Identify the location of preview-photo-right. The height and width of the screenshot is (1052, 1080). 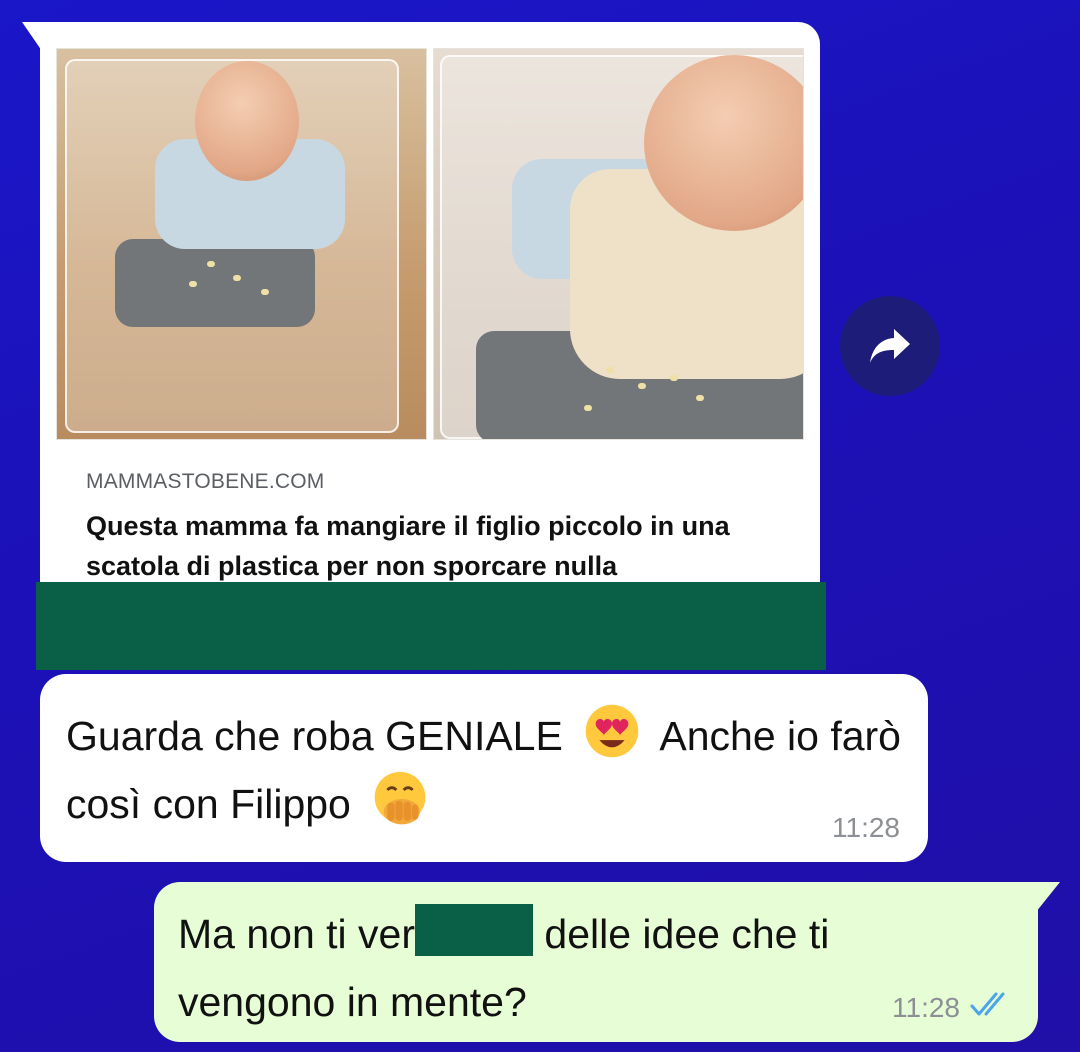
(618, 244).